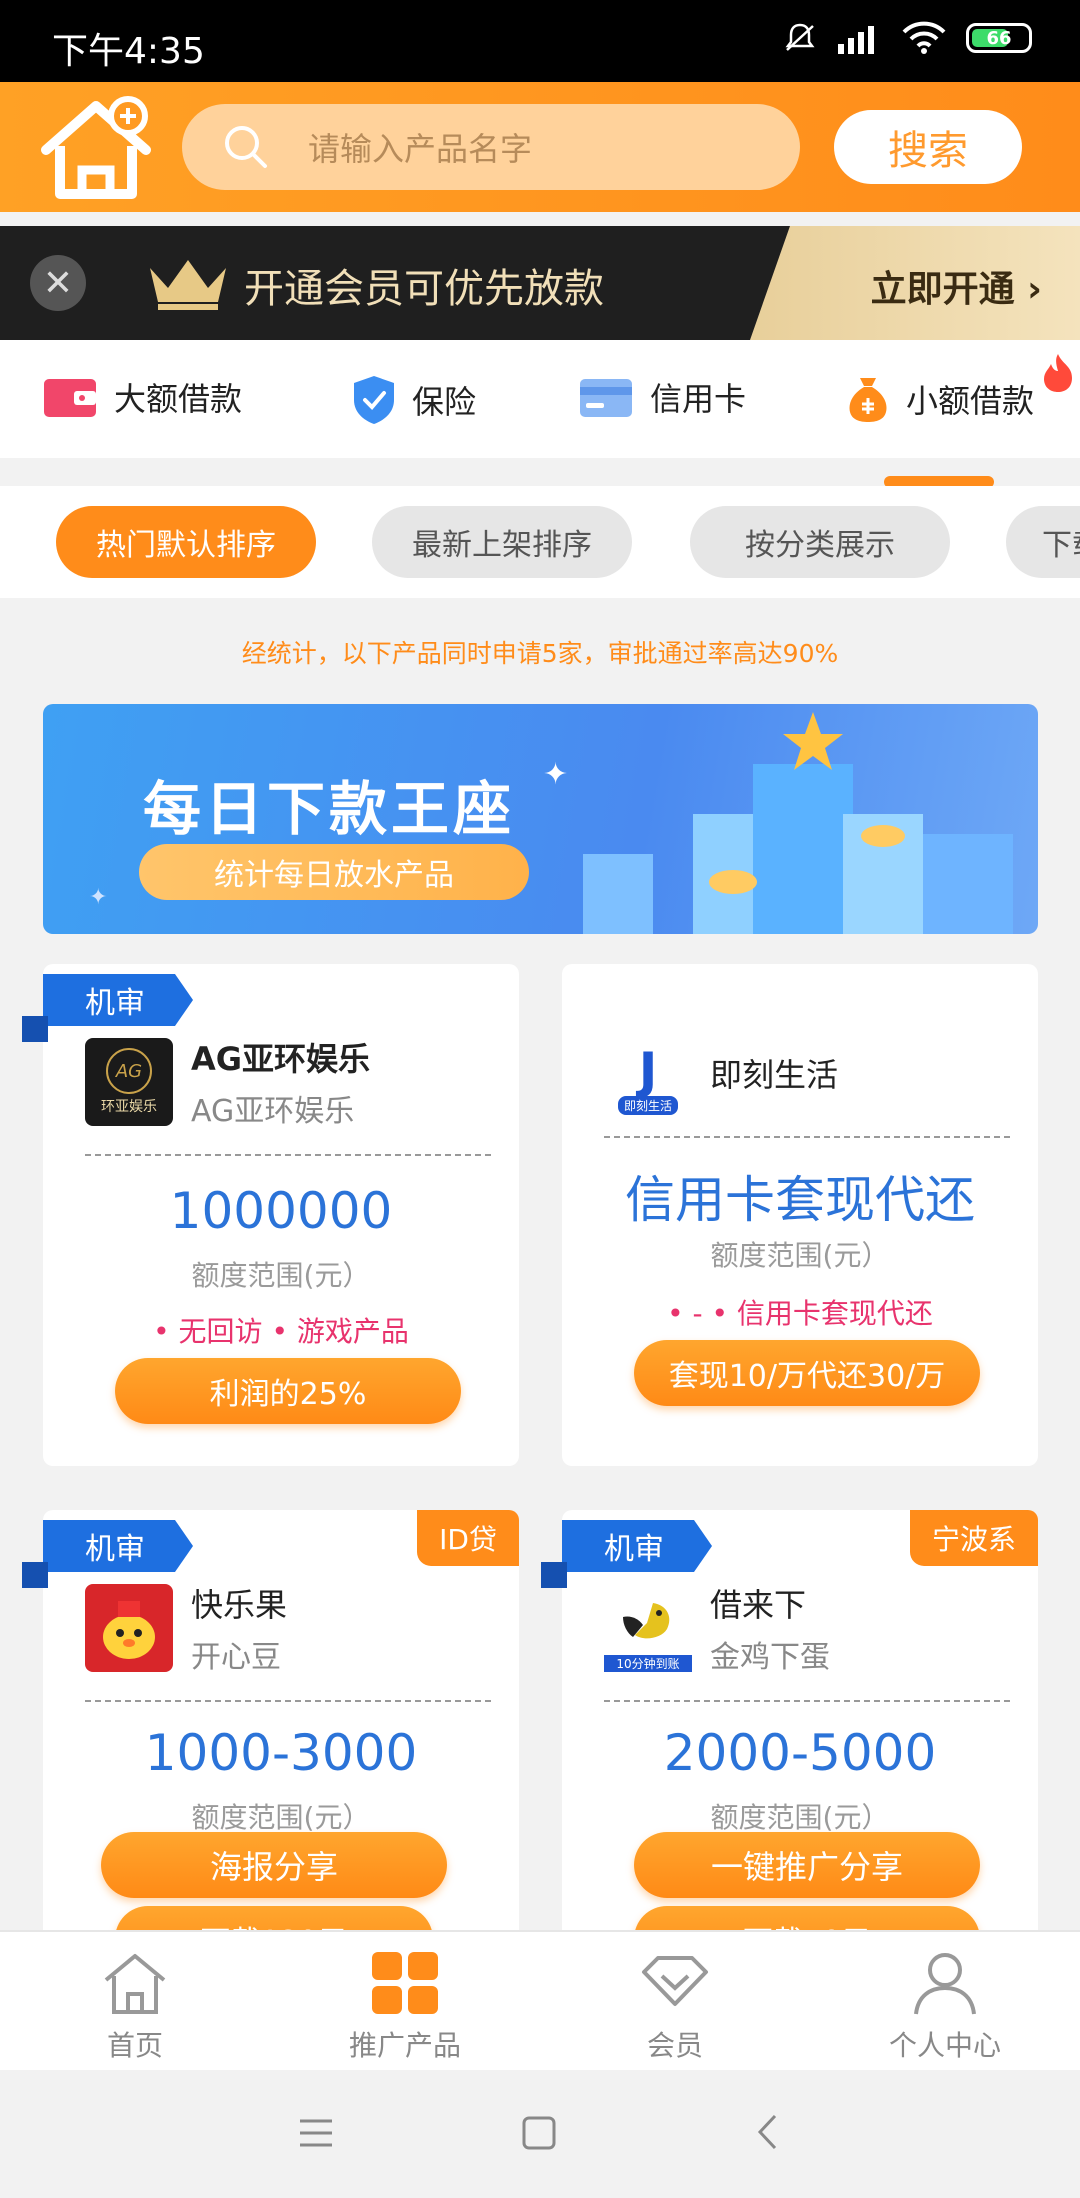  What do you see at coordinates (288, 1391) in the screenshot?
I see `profit-button: 利润的25%` at bounding box center [288, 1391].